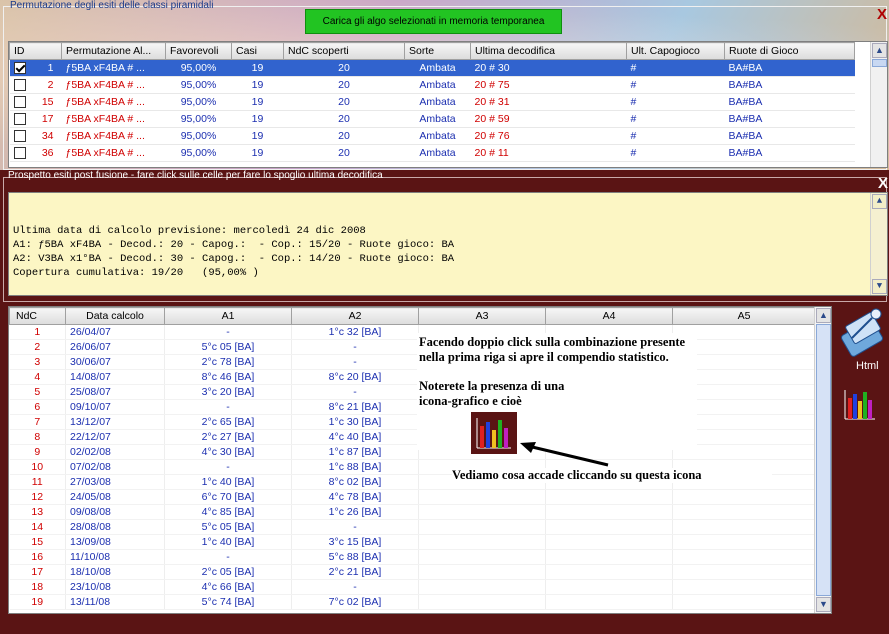 This screenshot has height=634, width=889. I want to click on results-date: 13/09/08, so click(115, 542).